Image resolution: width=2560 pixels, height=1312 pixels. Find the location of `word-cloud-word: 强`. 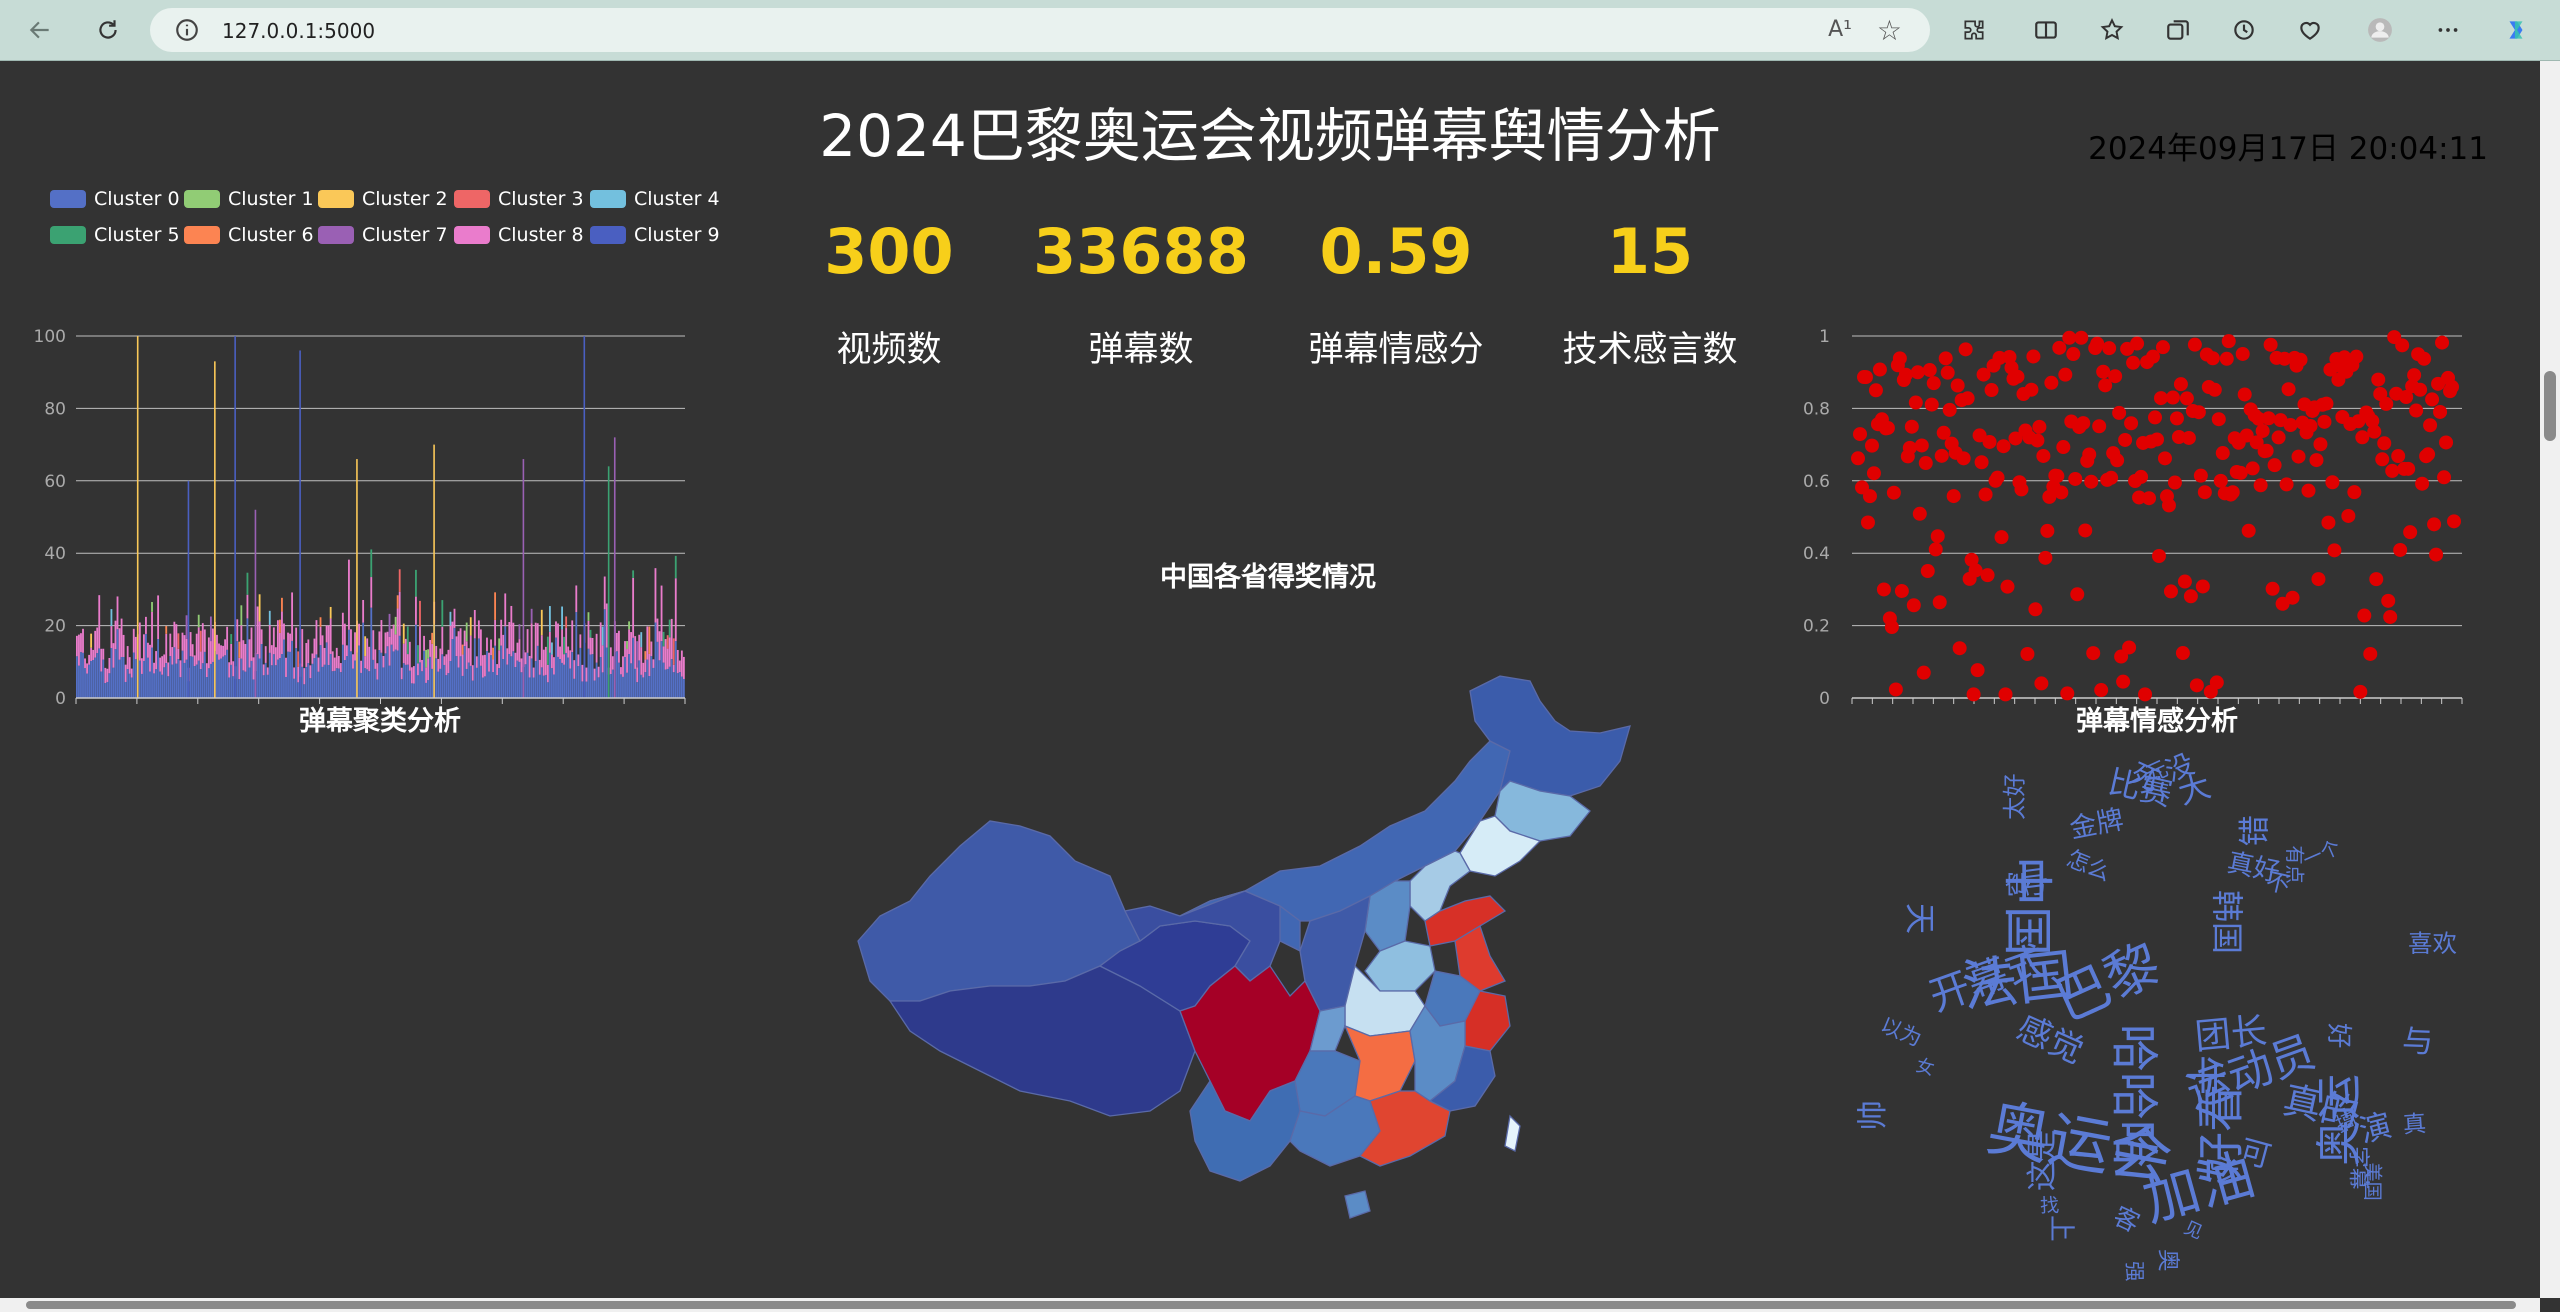

word-cloud-word: 强 is located at coordinates (2135, 1271).